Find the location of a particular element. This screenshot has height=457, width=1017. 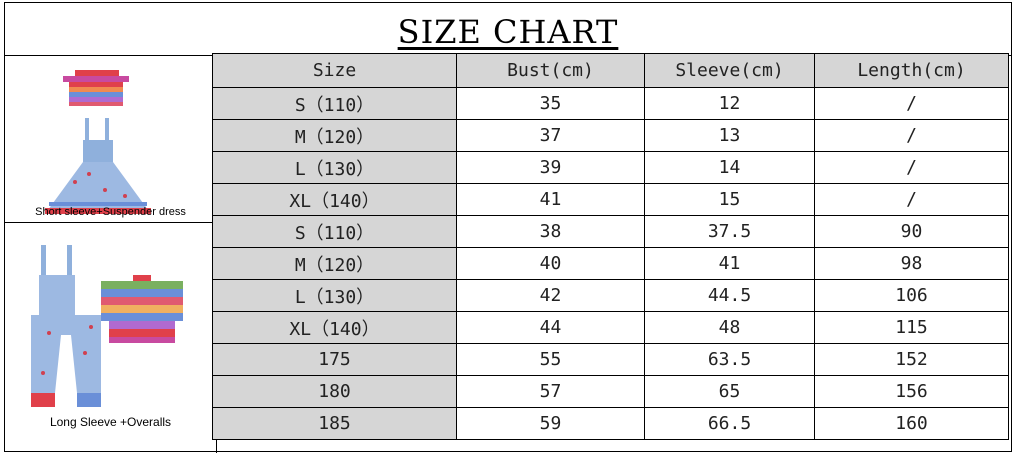

table-row: S（110） 38 37.5 90 is located at coordinates (610, 231).